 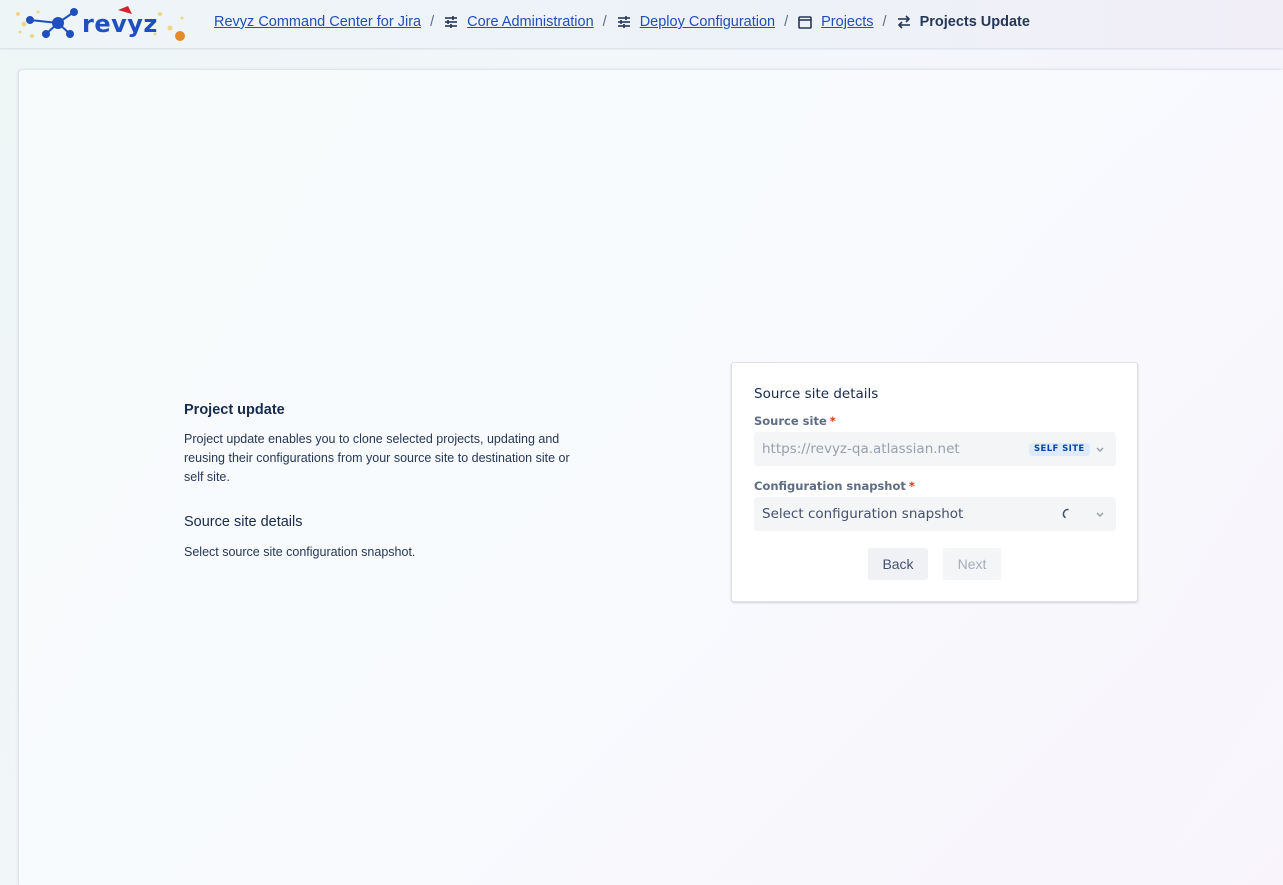 I want to click on breadcrumb-deploy-configuration: Deploy Configuration, so click(x=695, y=22).